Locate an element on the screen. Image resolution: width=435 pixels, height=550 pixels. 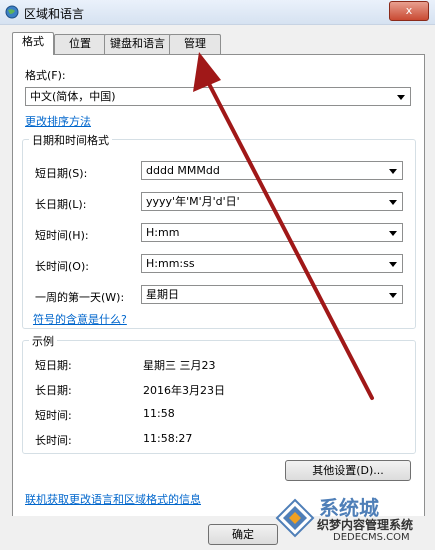
datetime-group-title: 日期和时间格式 is located at coordinates (70, 140).